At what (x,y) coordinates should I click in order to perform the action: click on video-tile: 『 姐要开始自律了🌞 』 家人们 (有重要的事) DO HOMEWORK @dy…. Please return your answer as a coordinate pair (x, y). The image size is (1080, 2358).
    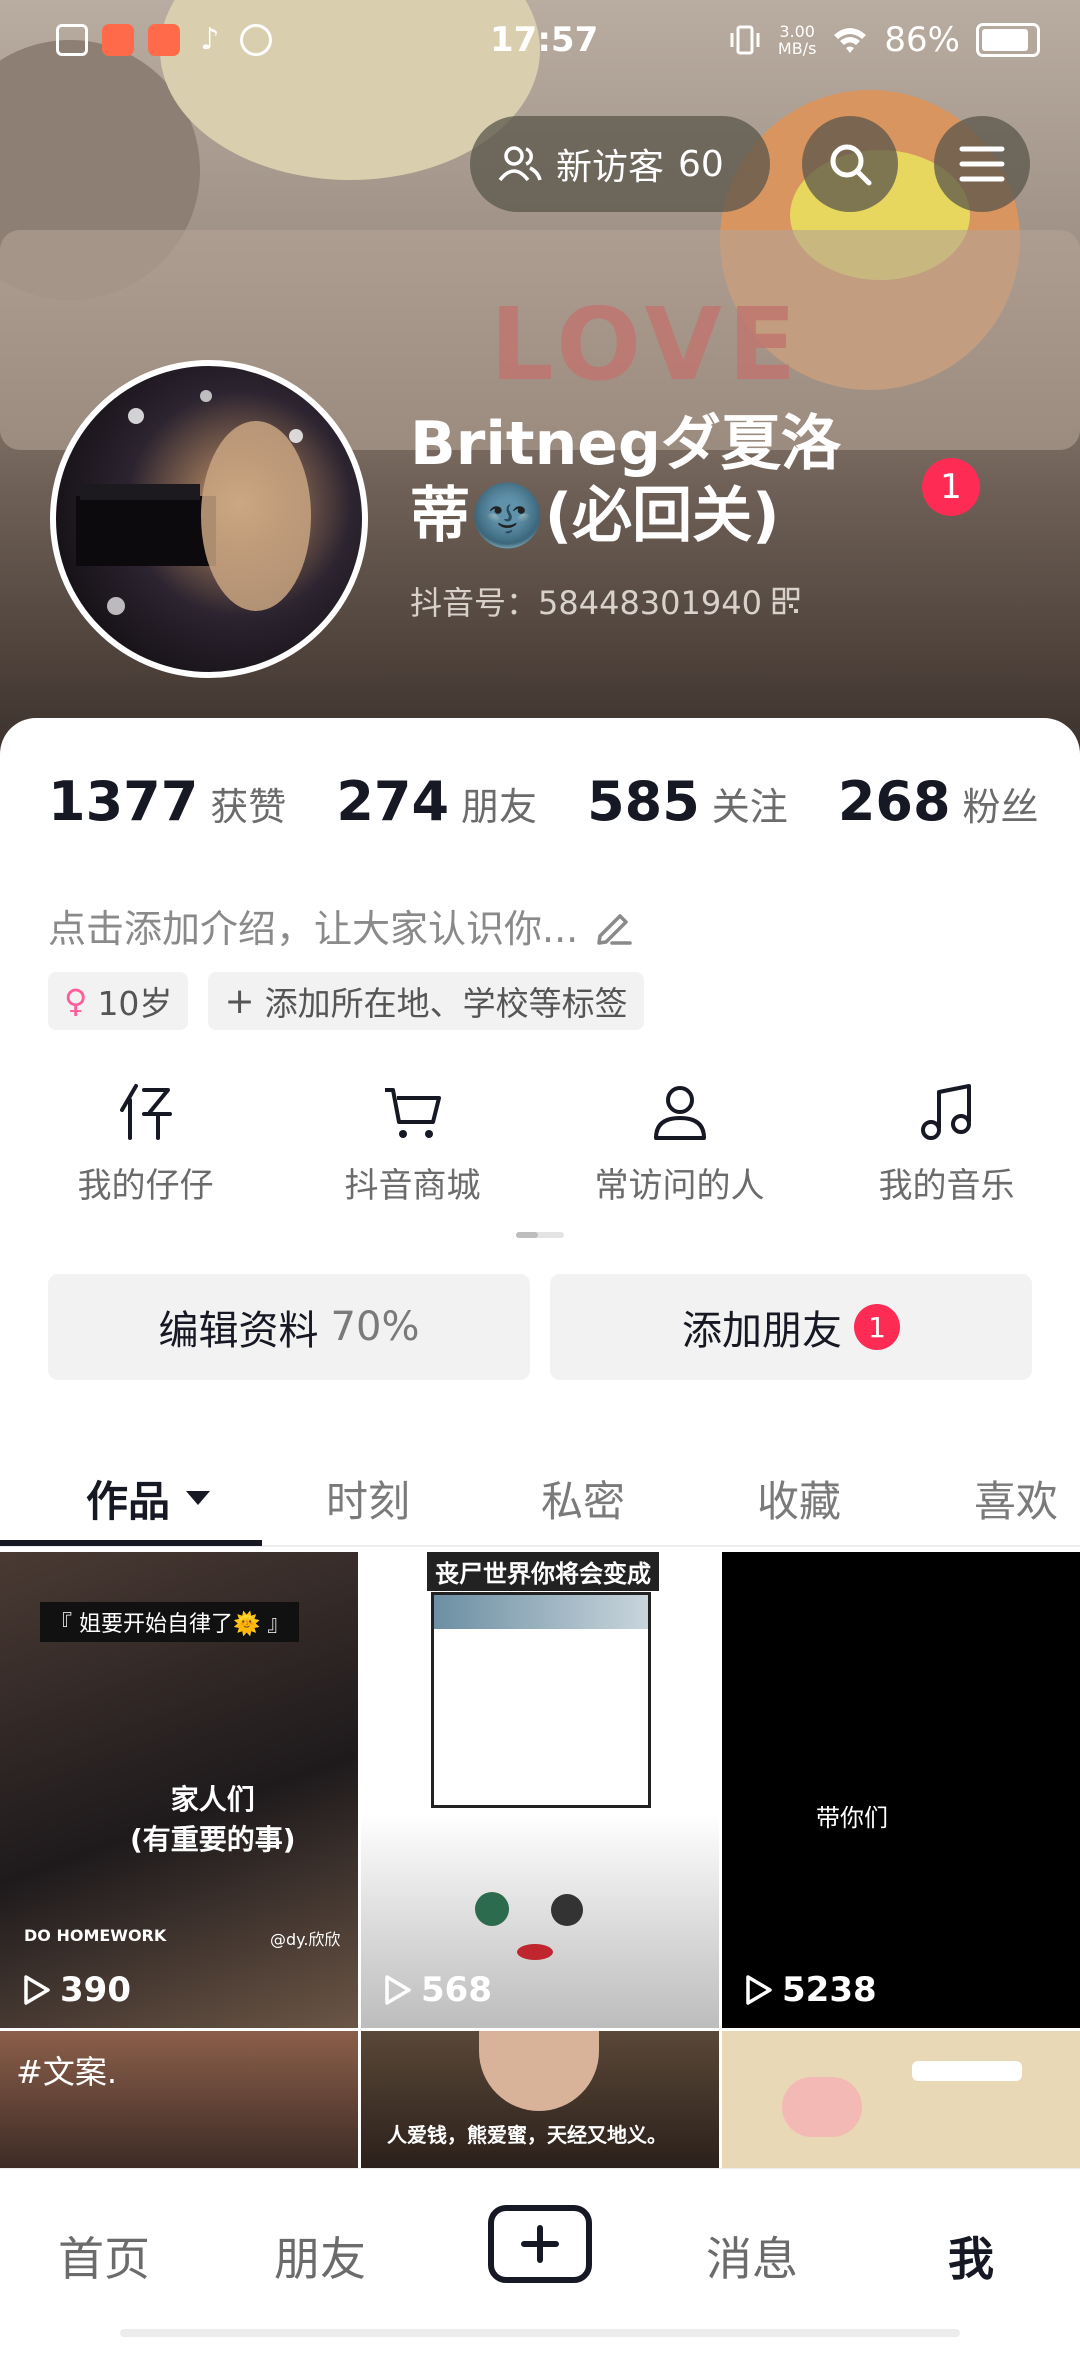
    Looking at the image, I should click on (179, 1790).